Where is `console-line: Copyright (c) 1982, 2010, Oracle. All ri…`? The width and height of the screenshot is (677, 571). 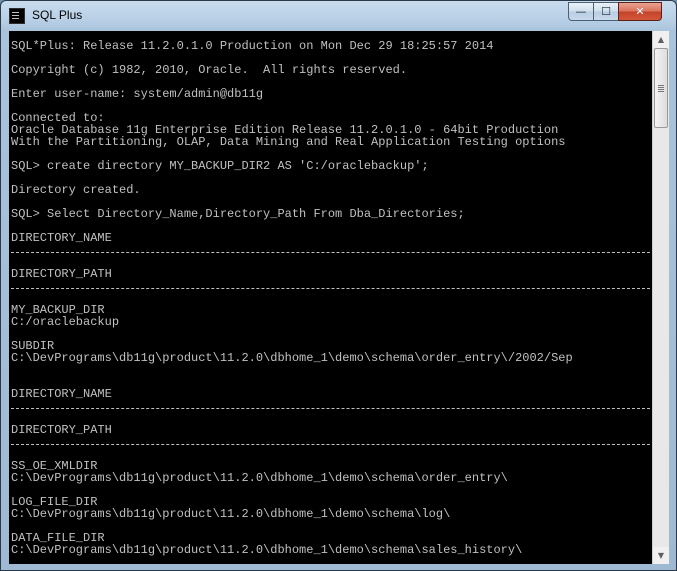
console-line: Copyright (c) 1982, 2010, Oracle. All ri… is located at coordinates (209, 70).